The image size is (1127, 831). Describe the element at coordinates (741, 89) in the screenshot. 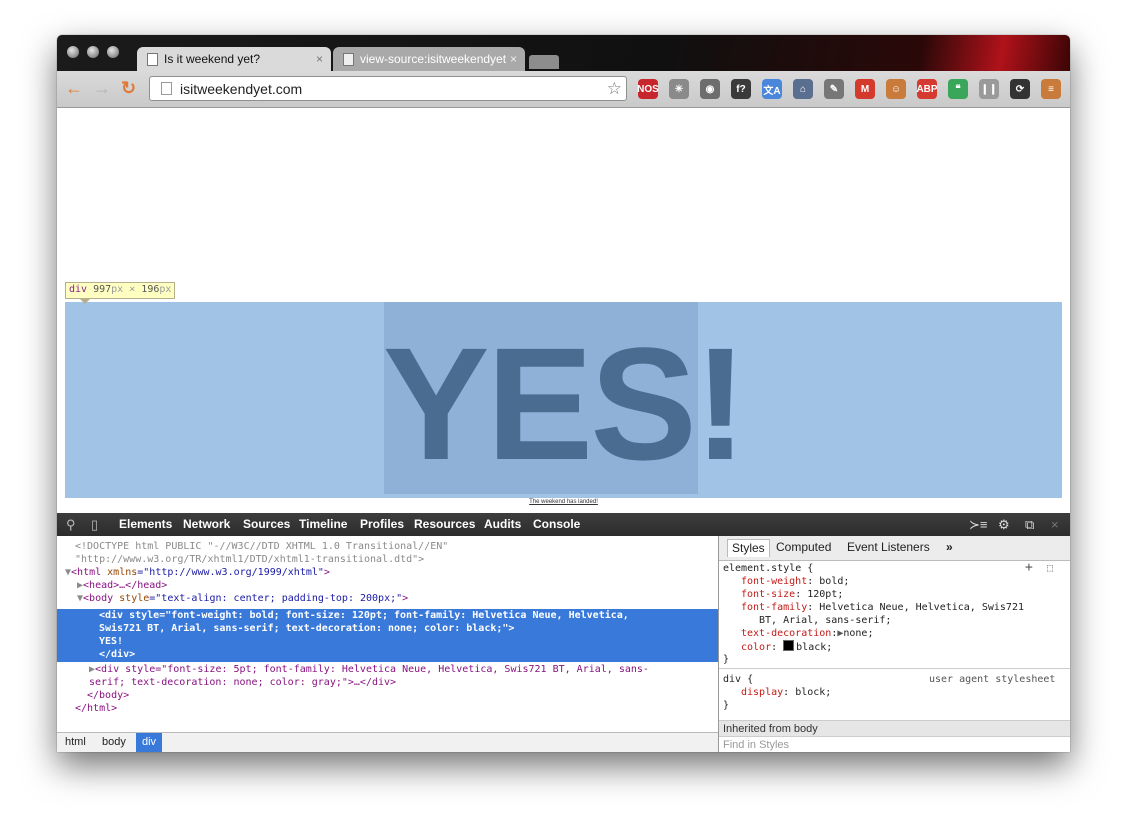

I see `function-icon: f?` at that location.